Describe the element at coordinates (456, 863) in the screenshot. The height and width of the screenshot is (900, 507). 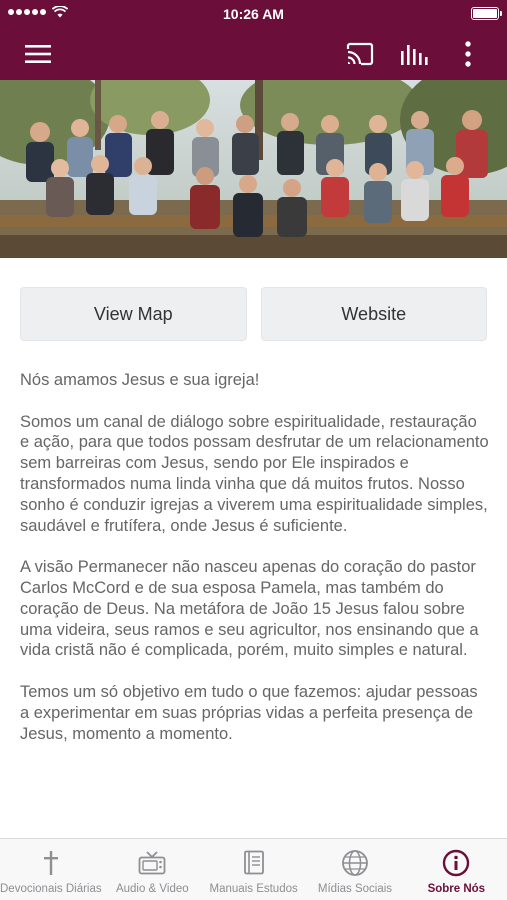
I see `info-icon` at that location.